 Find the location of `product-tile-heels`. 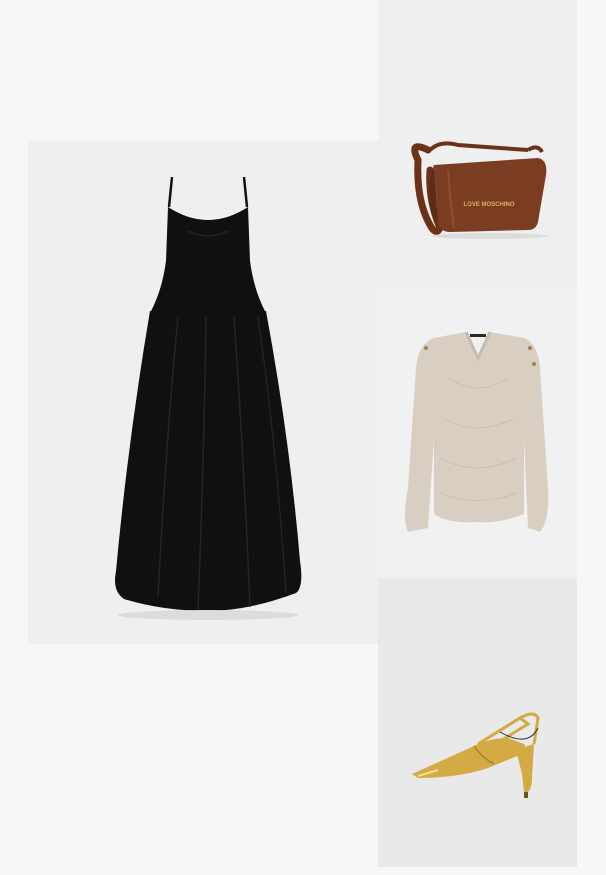

product-tile-heels is located at coordinates (477, 722).